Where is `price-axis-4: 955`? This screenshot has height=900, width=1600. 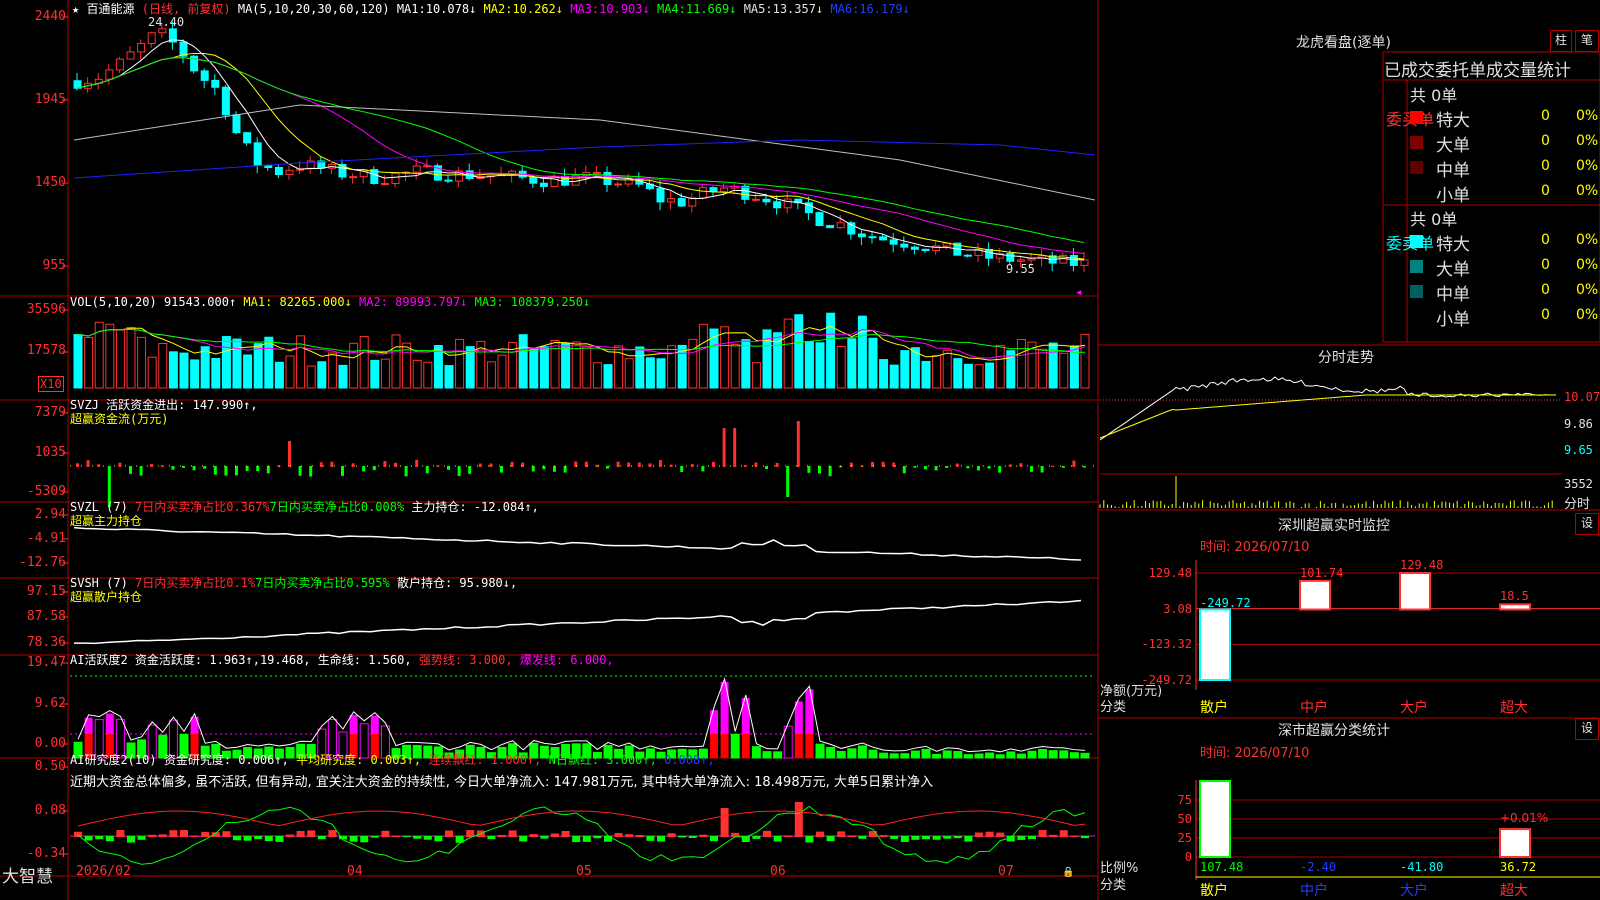
price-axis-4: 955 is located at coordinates (54, 265).